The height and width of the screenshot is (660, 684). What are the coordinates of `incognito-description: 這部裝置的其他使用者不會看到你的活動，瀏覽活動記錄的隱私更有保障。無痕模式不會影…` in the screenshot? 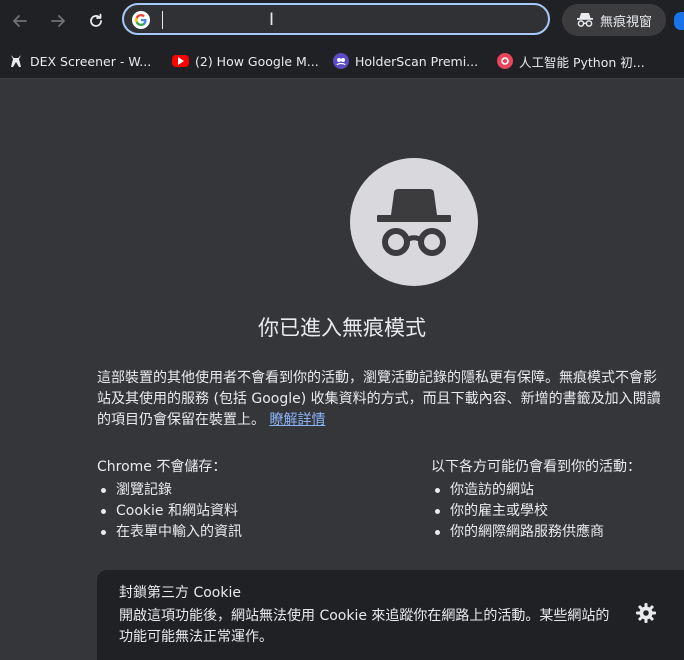 It's located at (390, 399).